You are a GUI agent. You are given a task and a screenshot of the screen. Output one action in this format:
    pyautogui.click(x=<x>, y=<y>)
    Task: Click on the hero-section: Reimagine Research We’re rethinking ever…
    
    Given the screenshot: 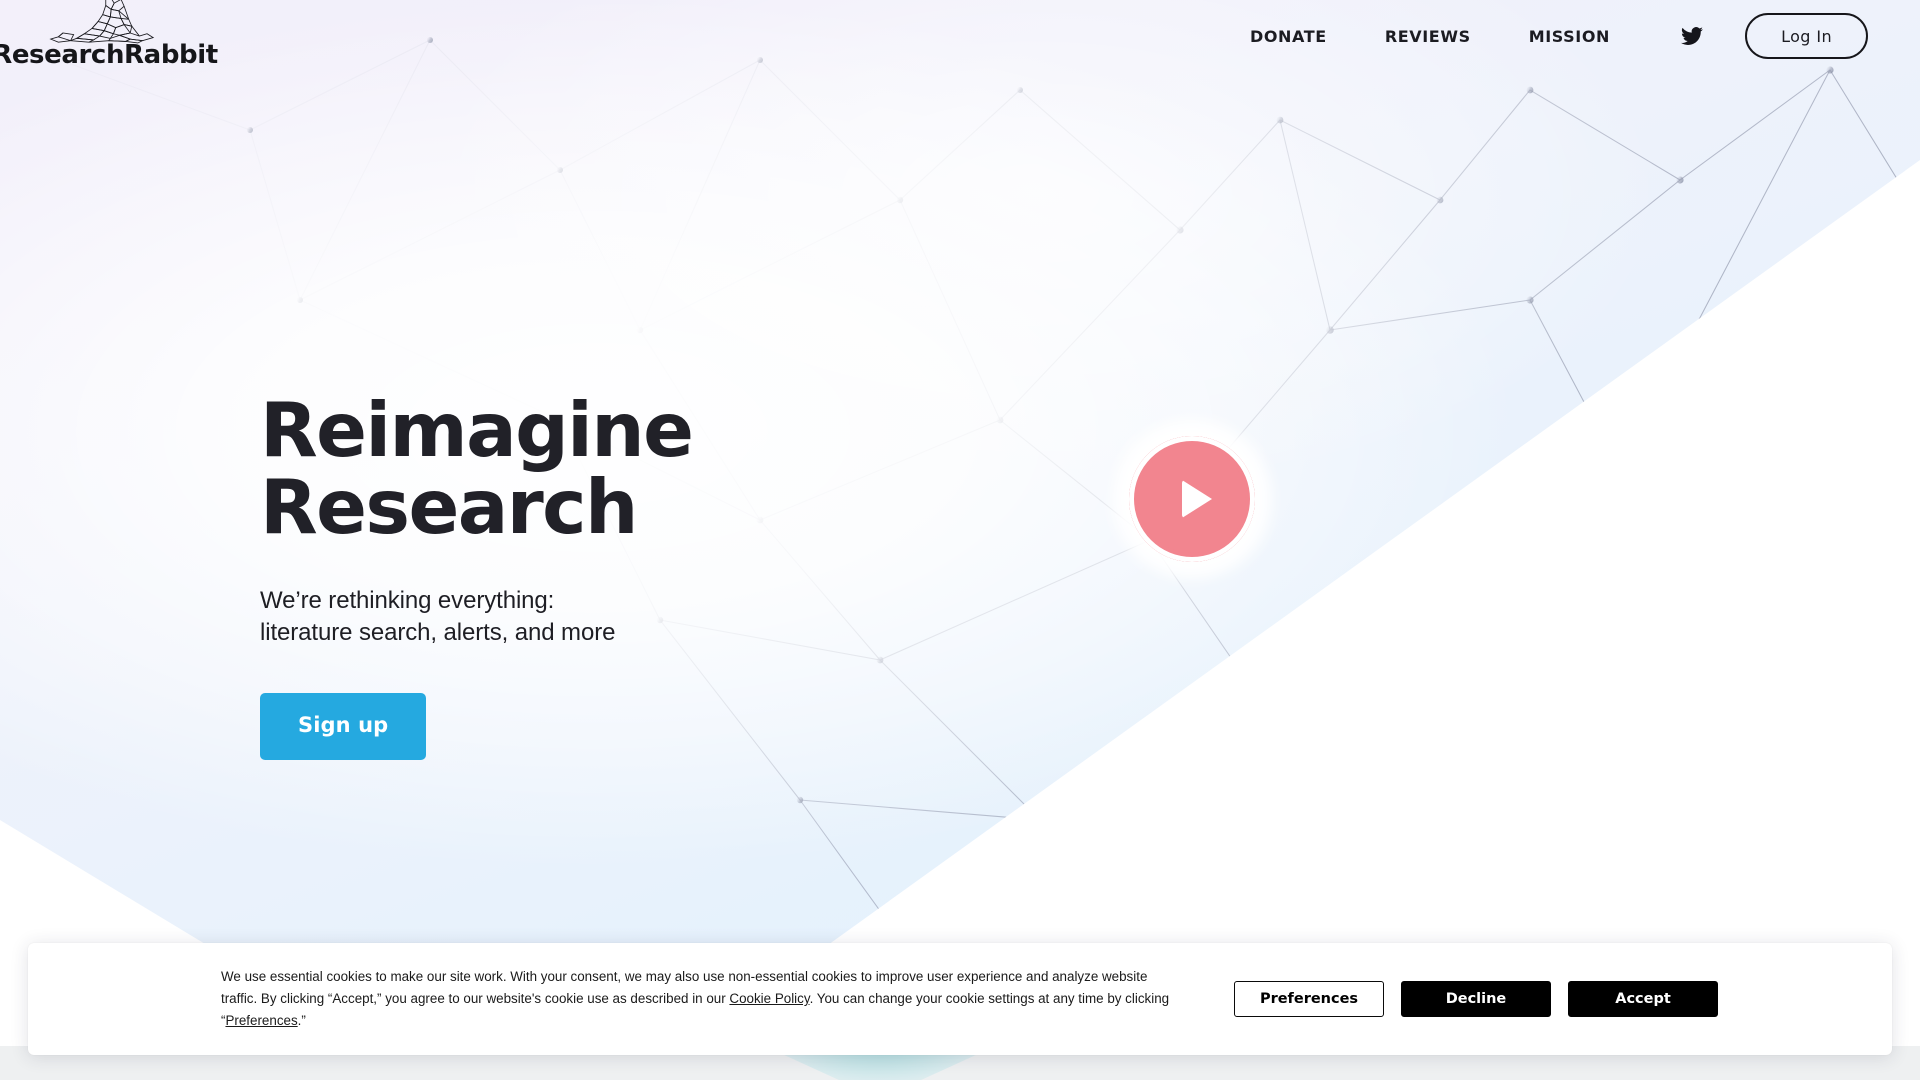 What is the action you would take?
    pyautogui.click(x=640, y=573)
    